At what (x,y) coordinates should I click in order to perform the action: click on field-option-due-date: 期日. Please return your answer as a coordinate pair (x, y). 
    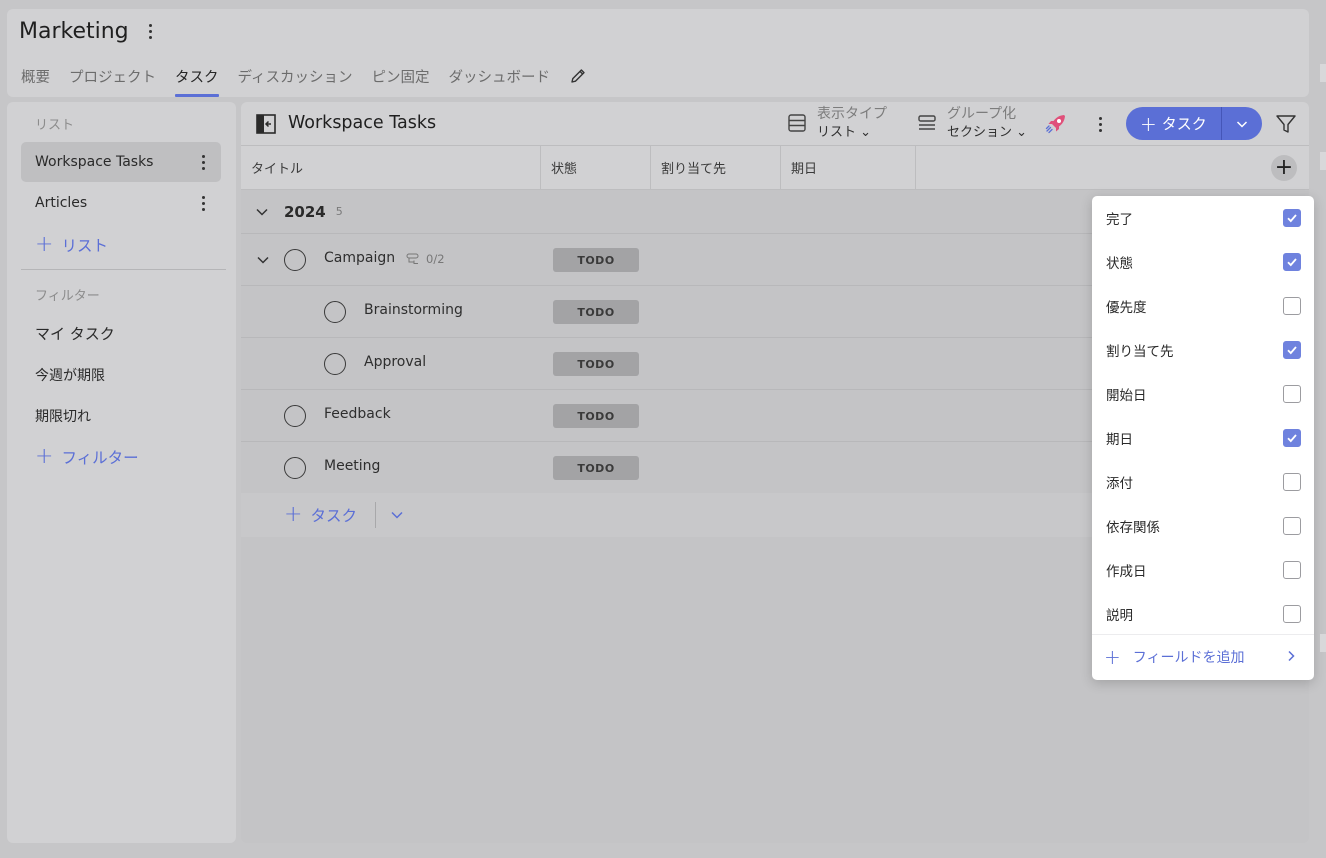
    Looking at the image, I should click on (1203, 438).